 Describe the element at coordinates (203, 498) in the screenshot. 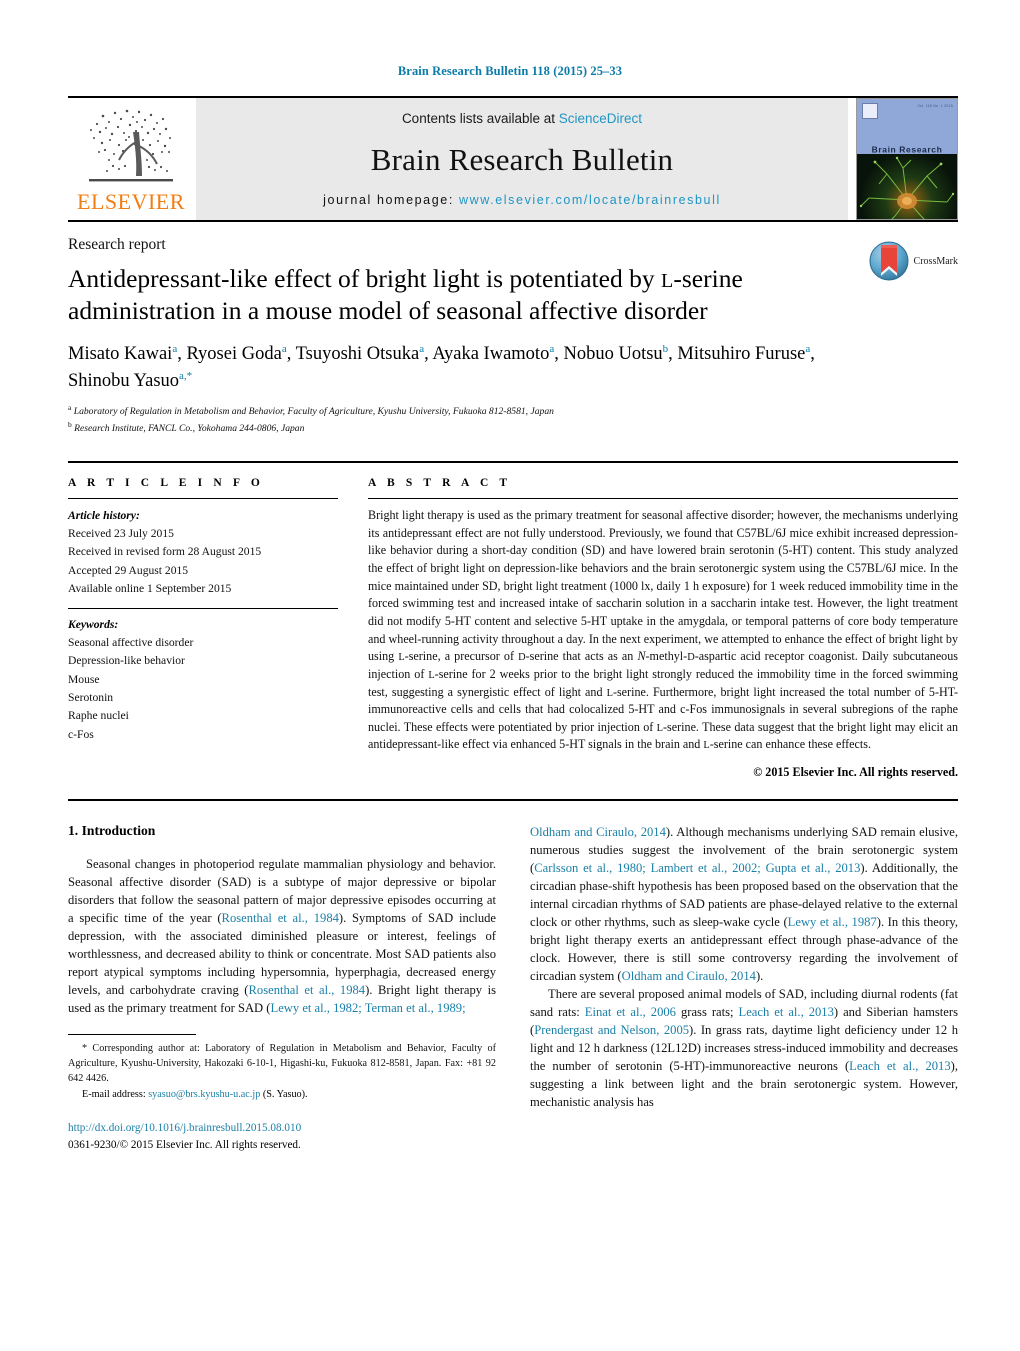

I see `article-info-rule` at that location.